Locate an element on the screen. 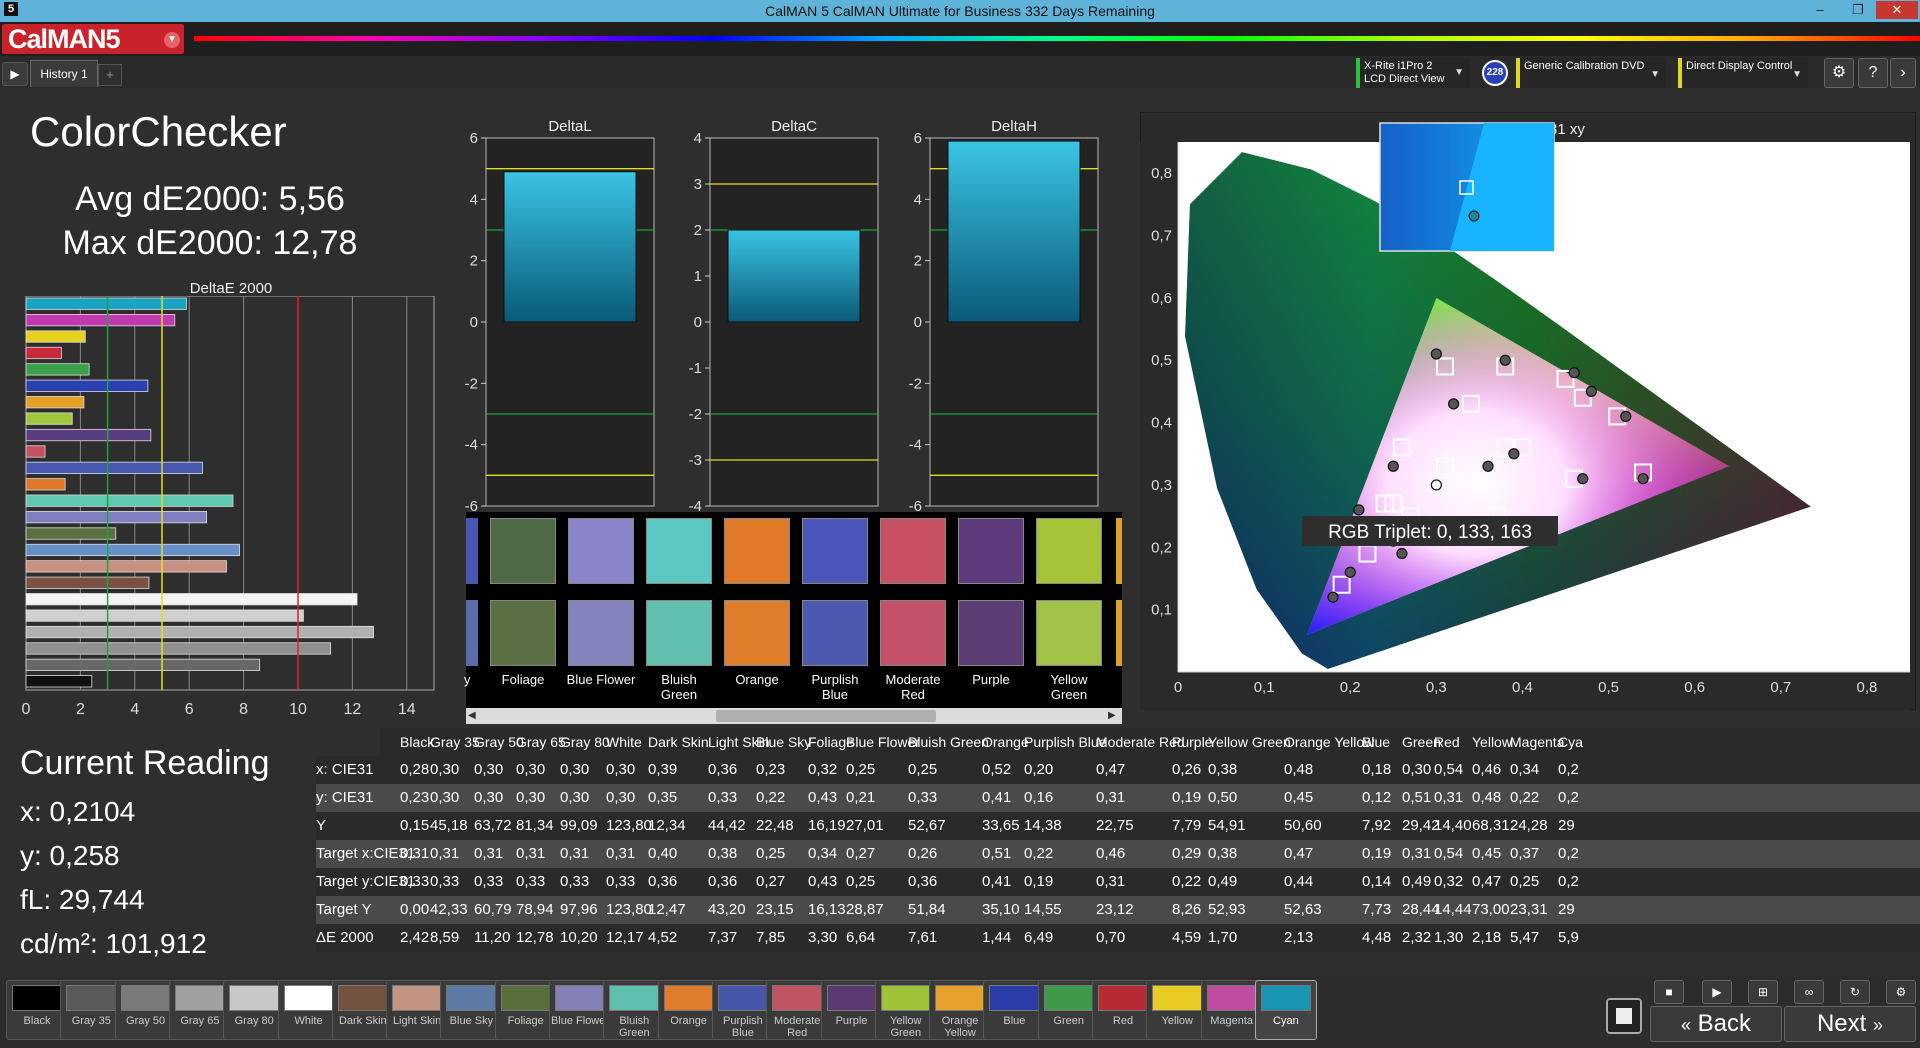 This screenshot has height=1048, width=1920. swatch-button-bluish-green: Bluish Green is located at coordinates (634, 1010).